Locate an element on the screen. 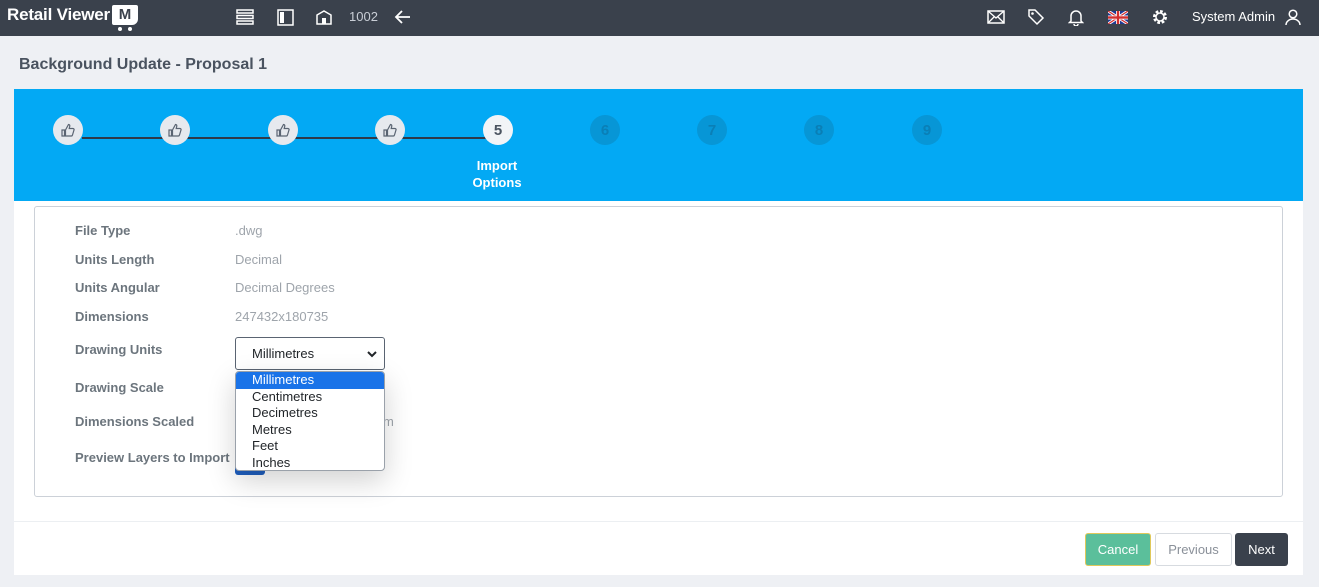  cancel-button: Cancel is located at coordinates (1118, 549).